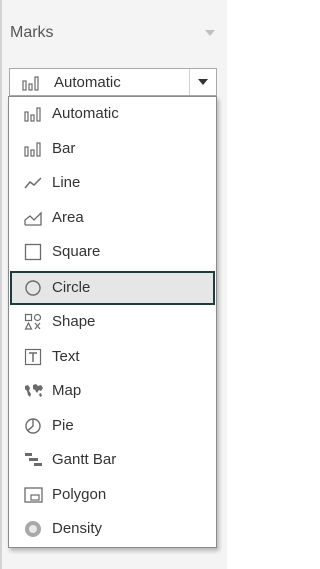  I want to click on menu-item-line: Line, so click(112, 183).